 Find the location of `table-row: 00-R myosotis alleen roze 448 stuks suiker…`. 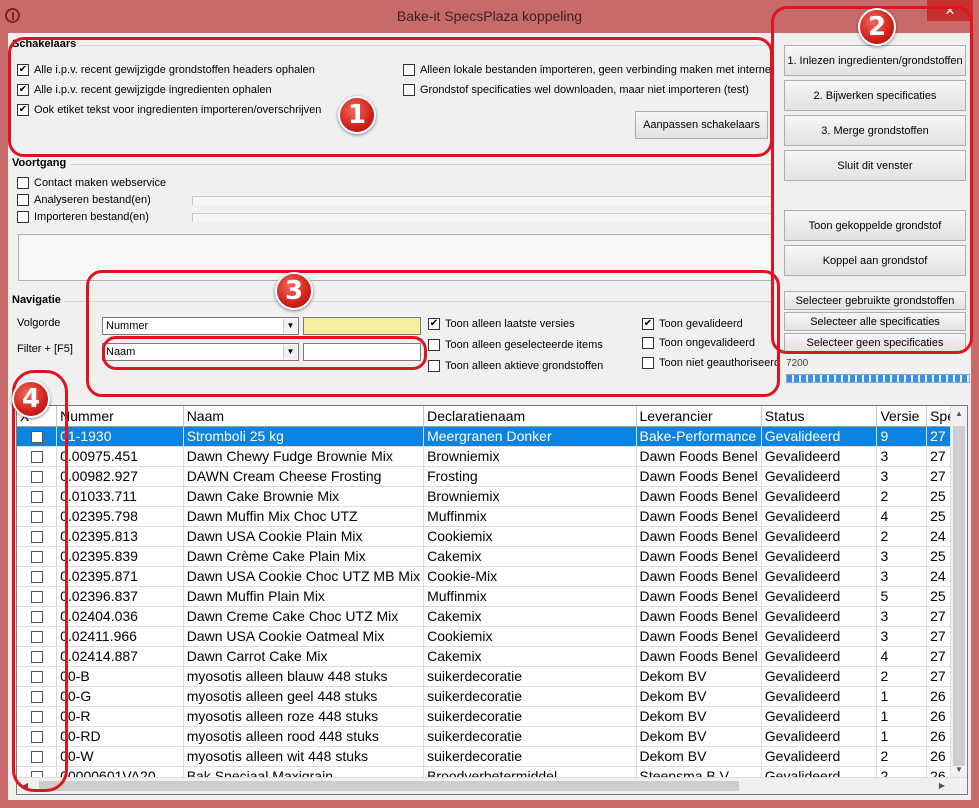

table-row: 00-R myosotis alleen roze 448 stuks suiker… is located at coordinates (492, 716).